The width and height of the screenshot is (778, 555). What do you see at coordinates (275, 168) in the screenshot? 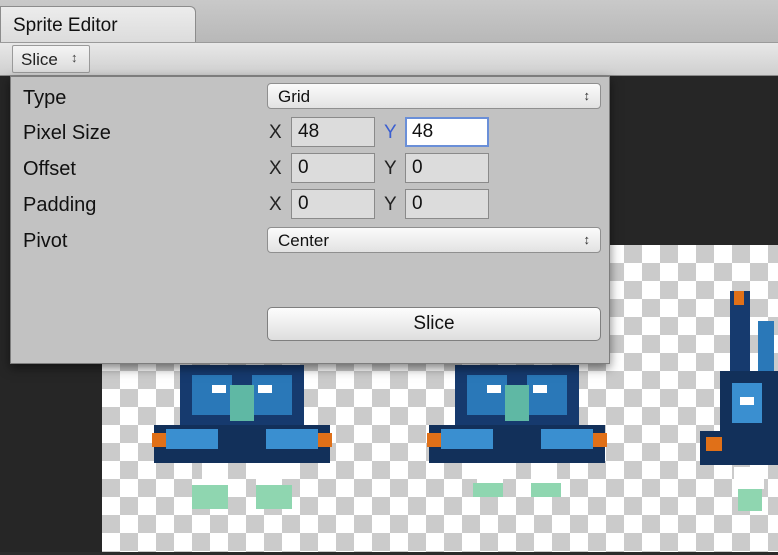
I see `offset-x-label: X` at bounding box center [275, 168].